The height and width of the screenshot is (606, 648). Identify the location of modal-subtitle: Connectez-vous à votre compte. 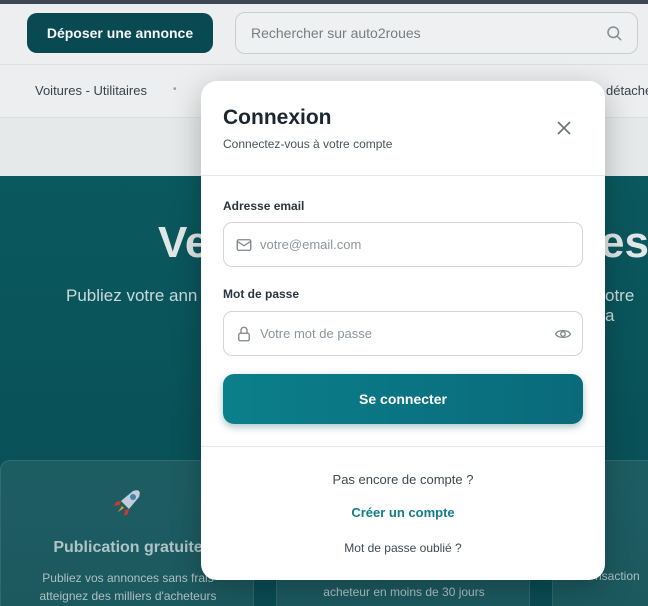
(308, 144).